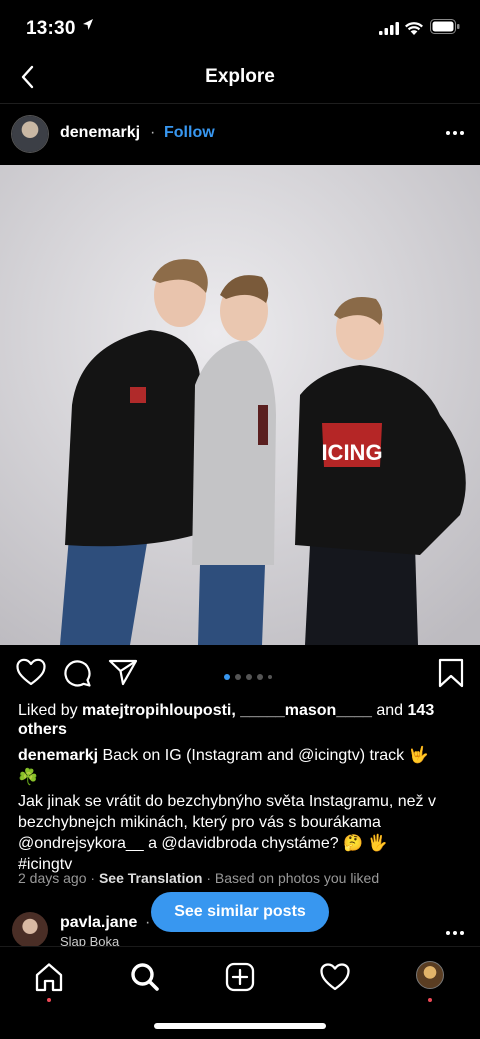  I want to click on page-title: Explore, so click(240, 76).